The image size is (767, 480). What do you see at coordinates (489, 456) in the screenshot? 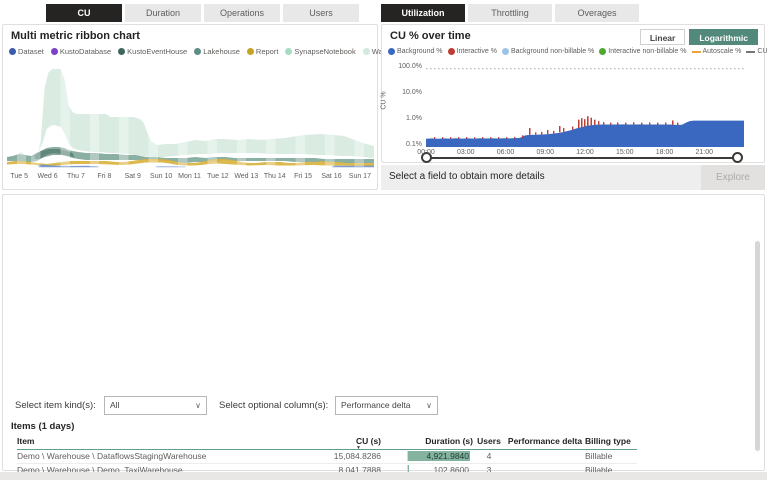
I see `users-cell: 4` at bounding box center [489, 456].